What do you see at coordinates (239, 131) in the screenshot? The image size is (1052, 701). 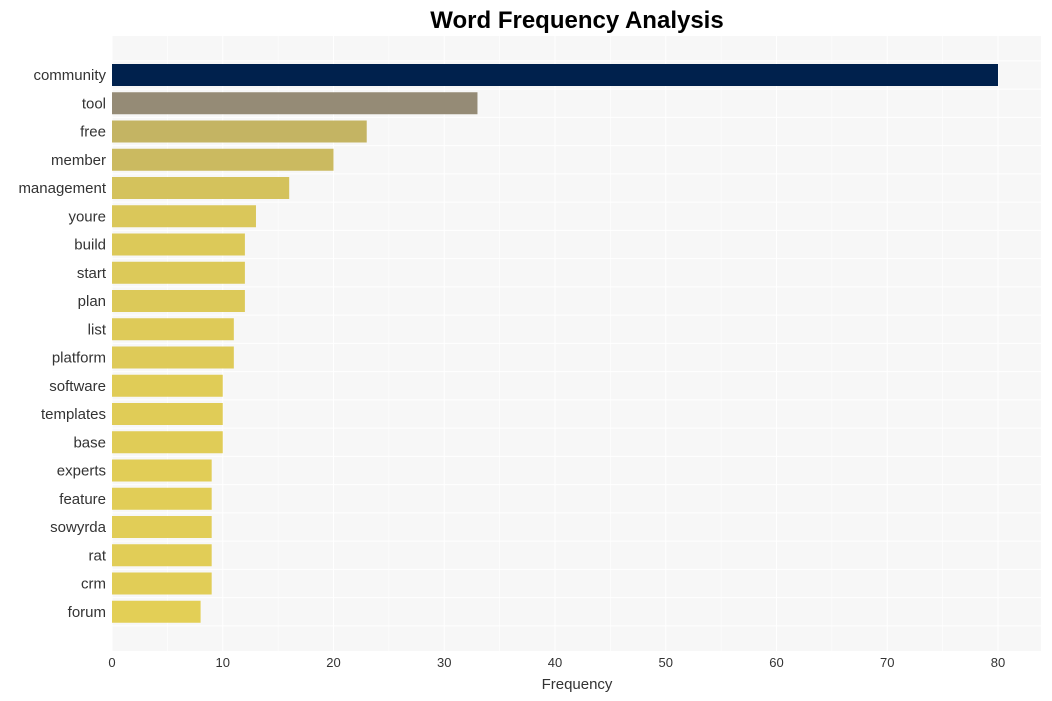 I see `bar-free` at bounding box center [239, 131].